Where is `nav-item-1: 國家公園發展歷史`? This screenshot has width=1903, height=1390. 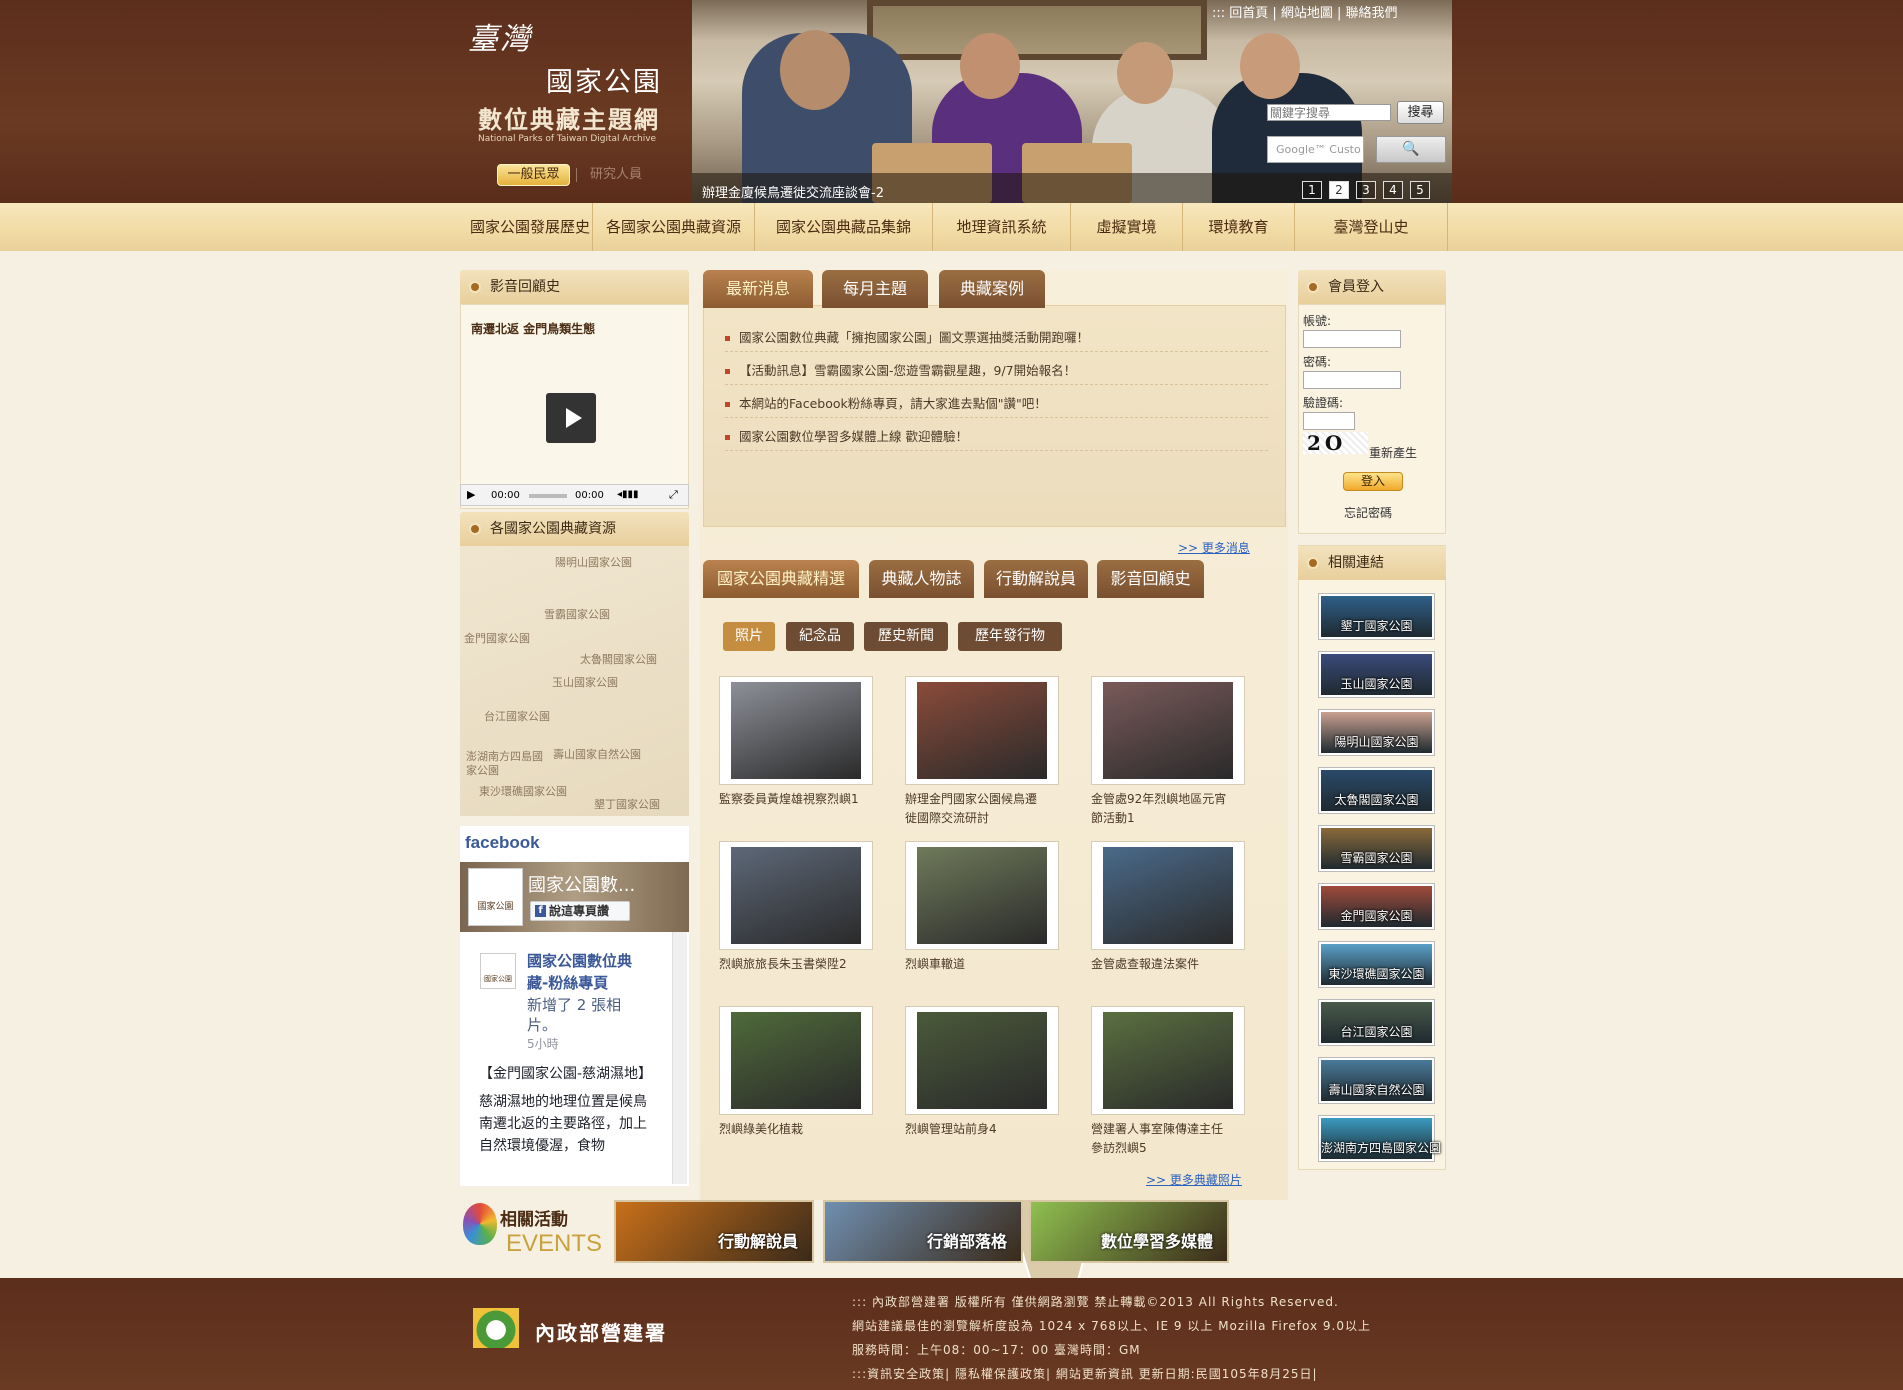
nav-item-1: 國家公園發展歷史 is located at coordinates (530, 227).